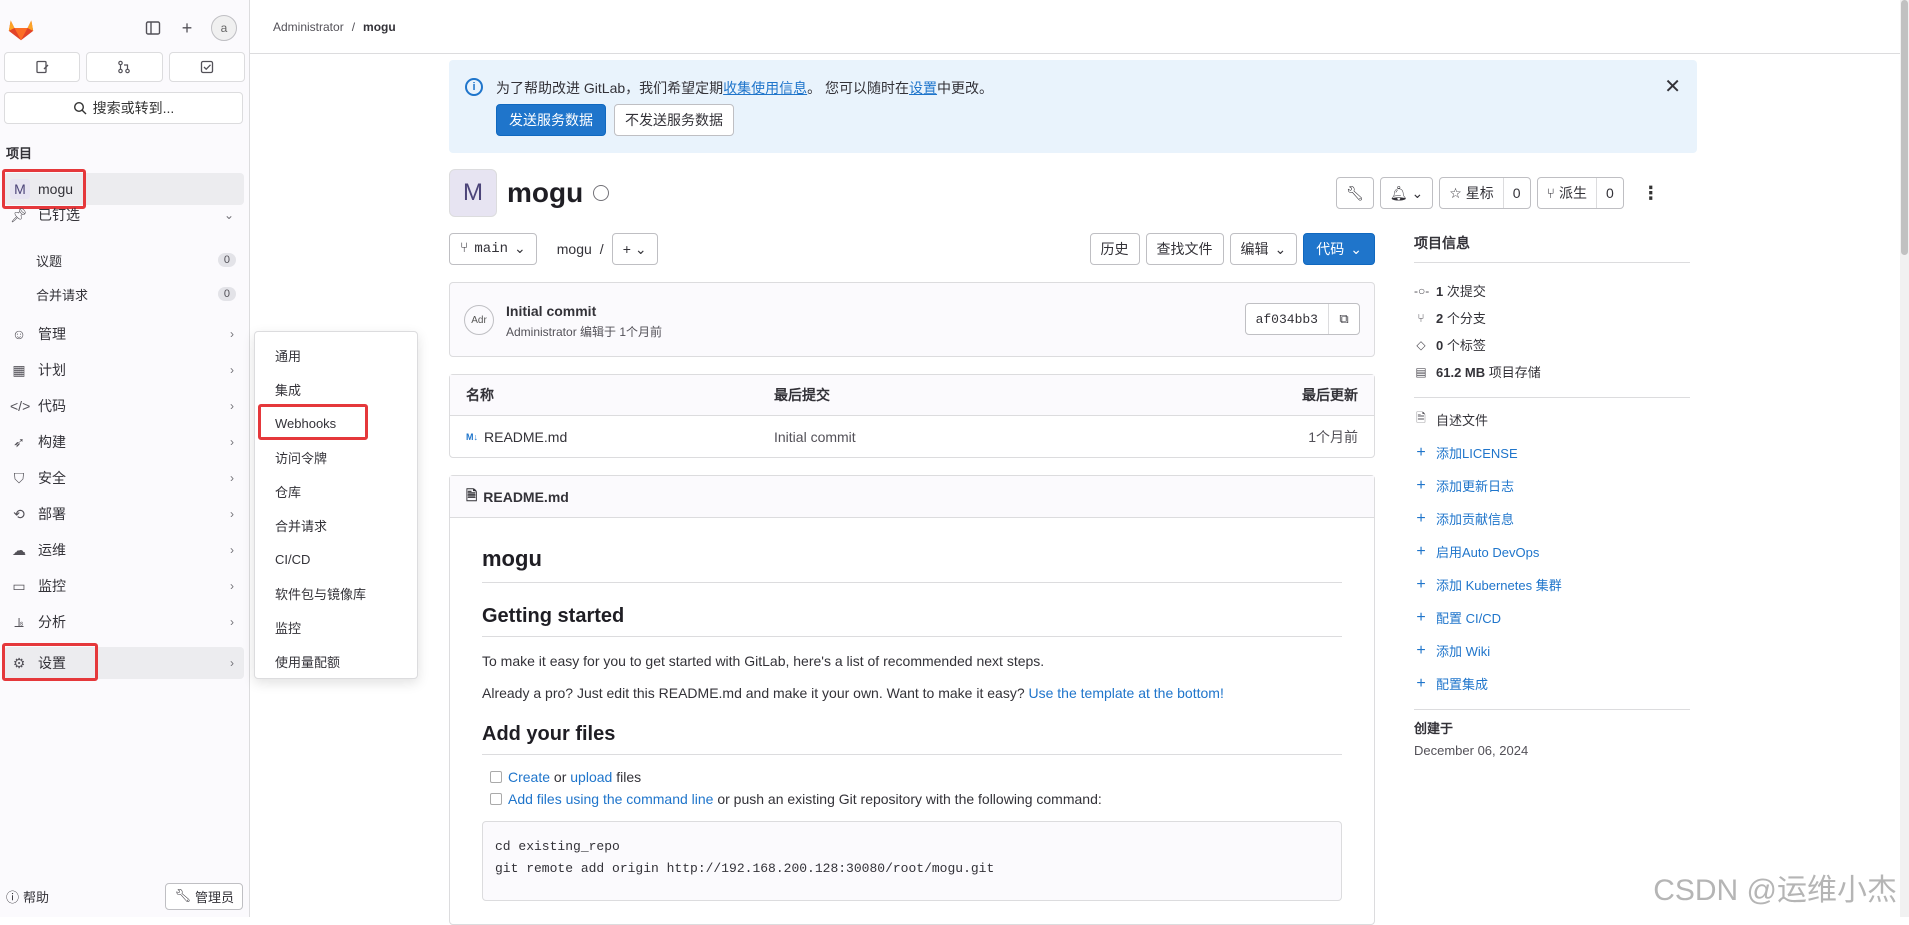 The width and height of the screenshot is (1909, 925). I want to click on edit-button: 编辑⌄, so click(1264, 249).